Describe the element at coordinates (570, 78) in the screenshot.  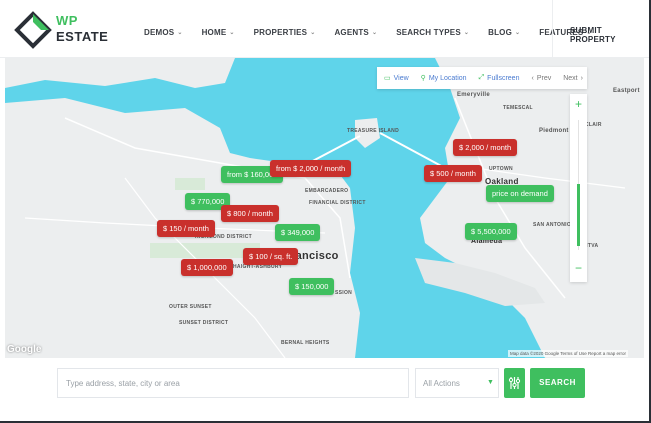
I see `next-label: Next` at that location.